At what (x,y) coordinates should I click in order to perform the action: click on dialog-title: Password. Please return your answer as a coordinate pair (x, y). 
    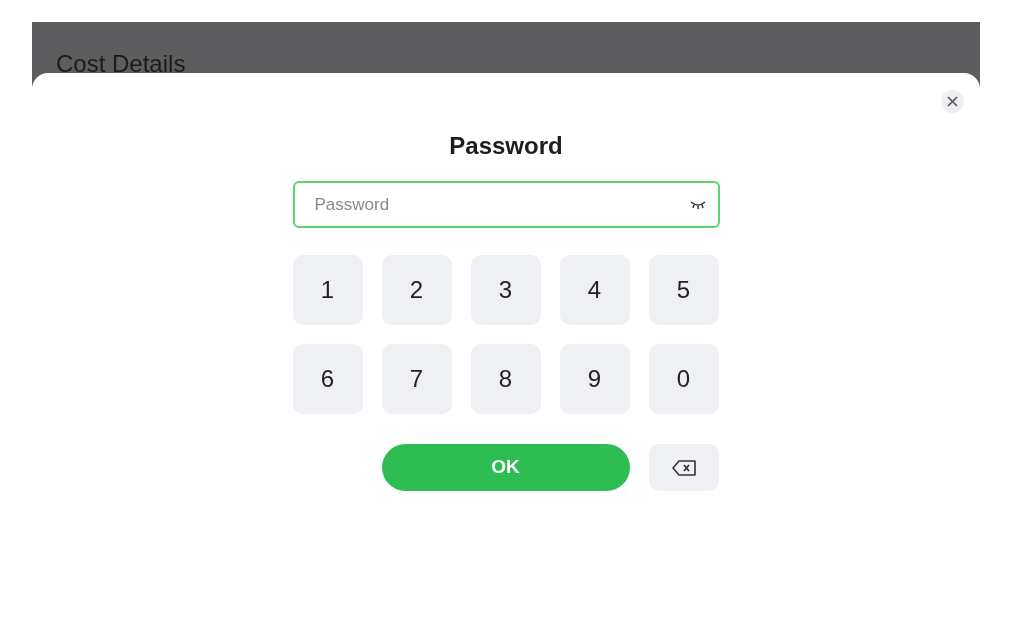
    Looking at the image, I should click on (506, 146).